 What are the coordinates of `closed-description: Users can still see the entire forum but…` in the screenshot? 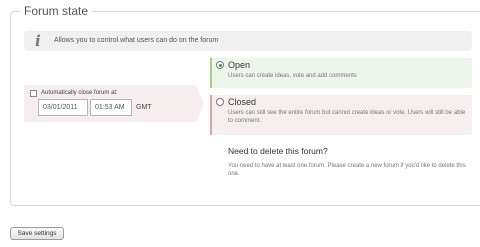 It's located at (347, 117).